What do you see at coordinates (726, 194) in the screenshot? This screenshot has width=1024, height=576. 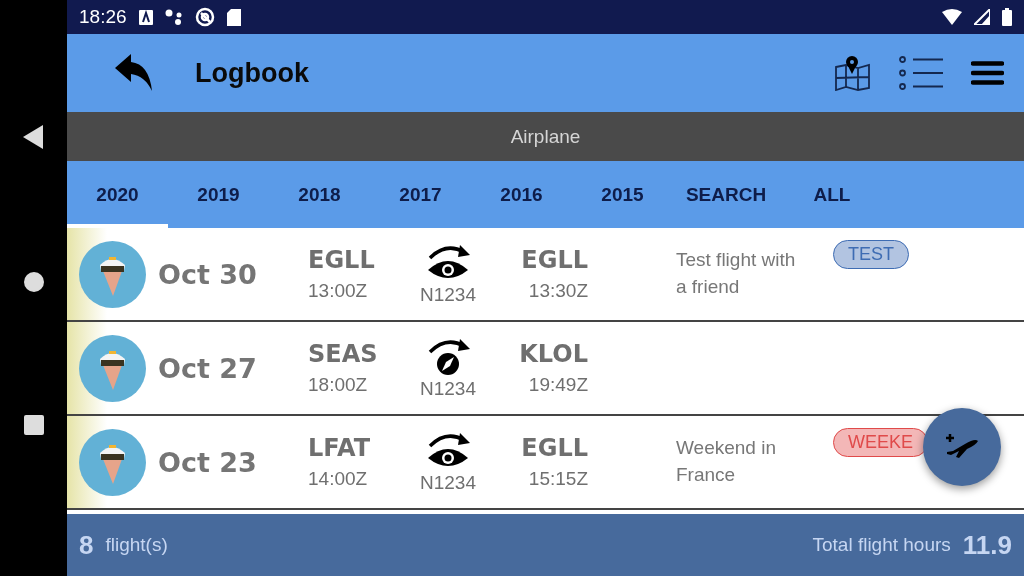 I see `year-tab: SEARCH` at bounding box center [726, 194].